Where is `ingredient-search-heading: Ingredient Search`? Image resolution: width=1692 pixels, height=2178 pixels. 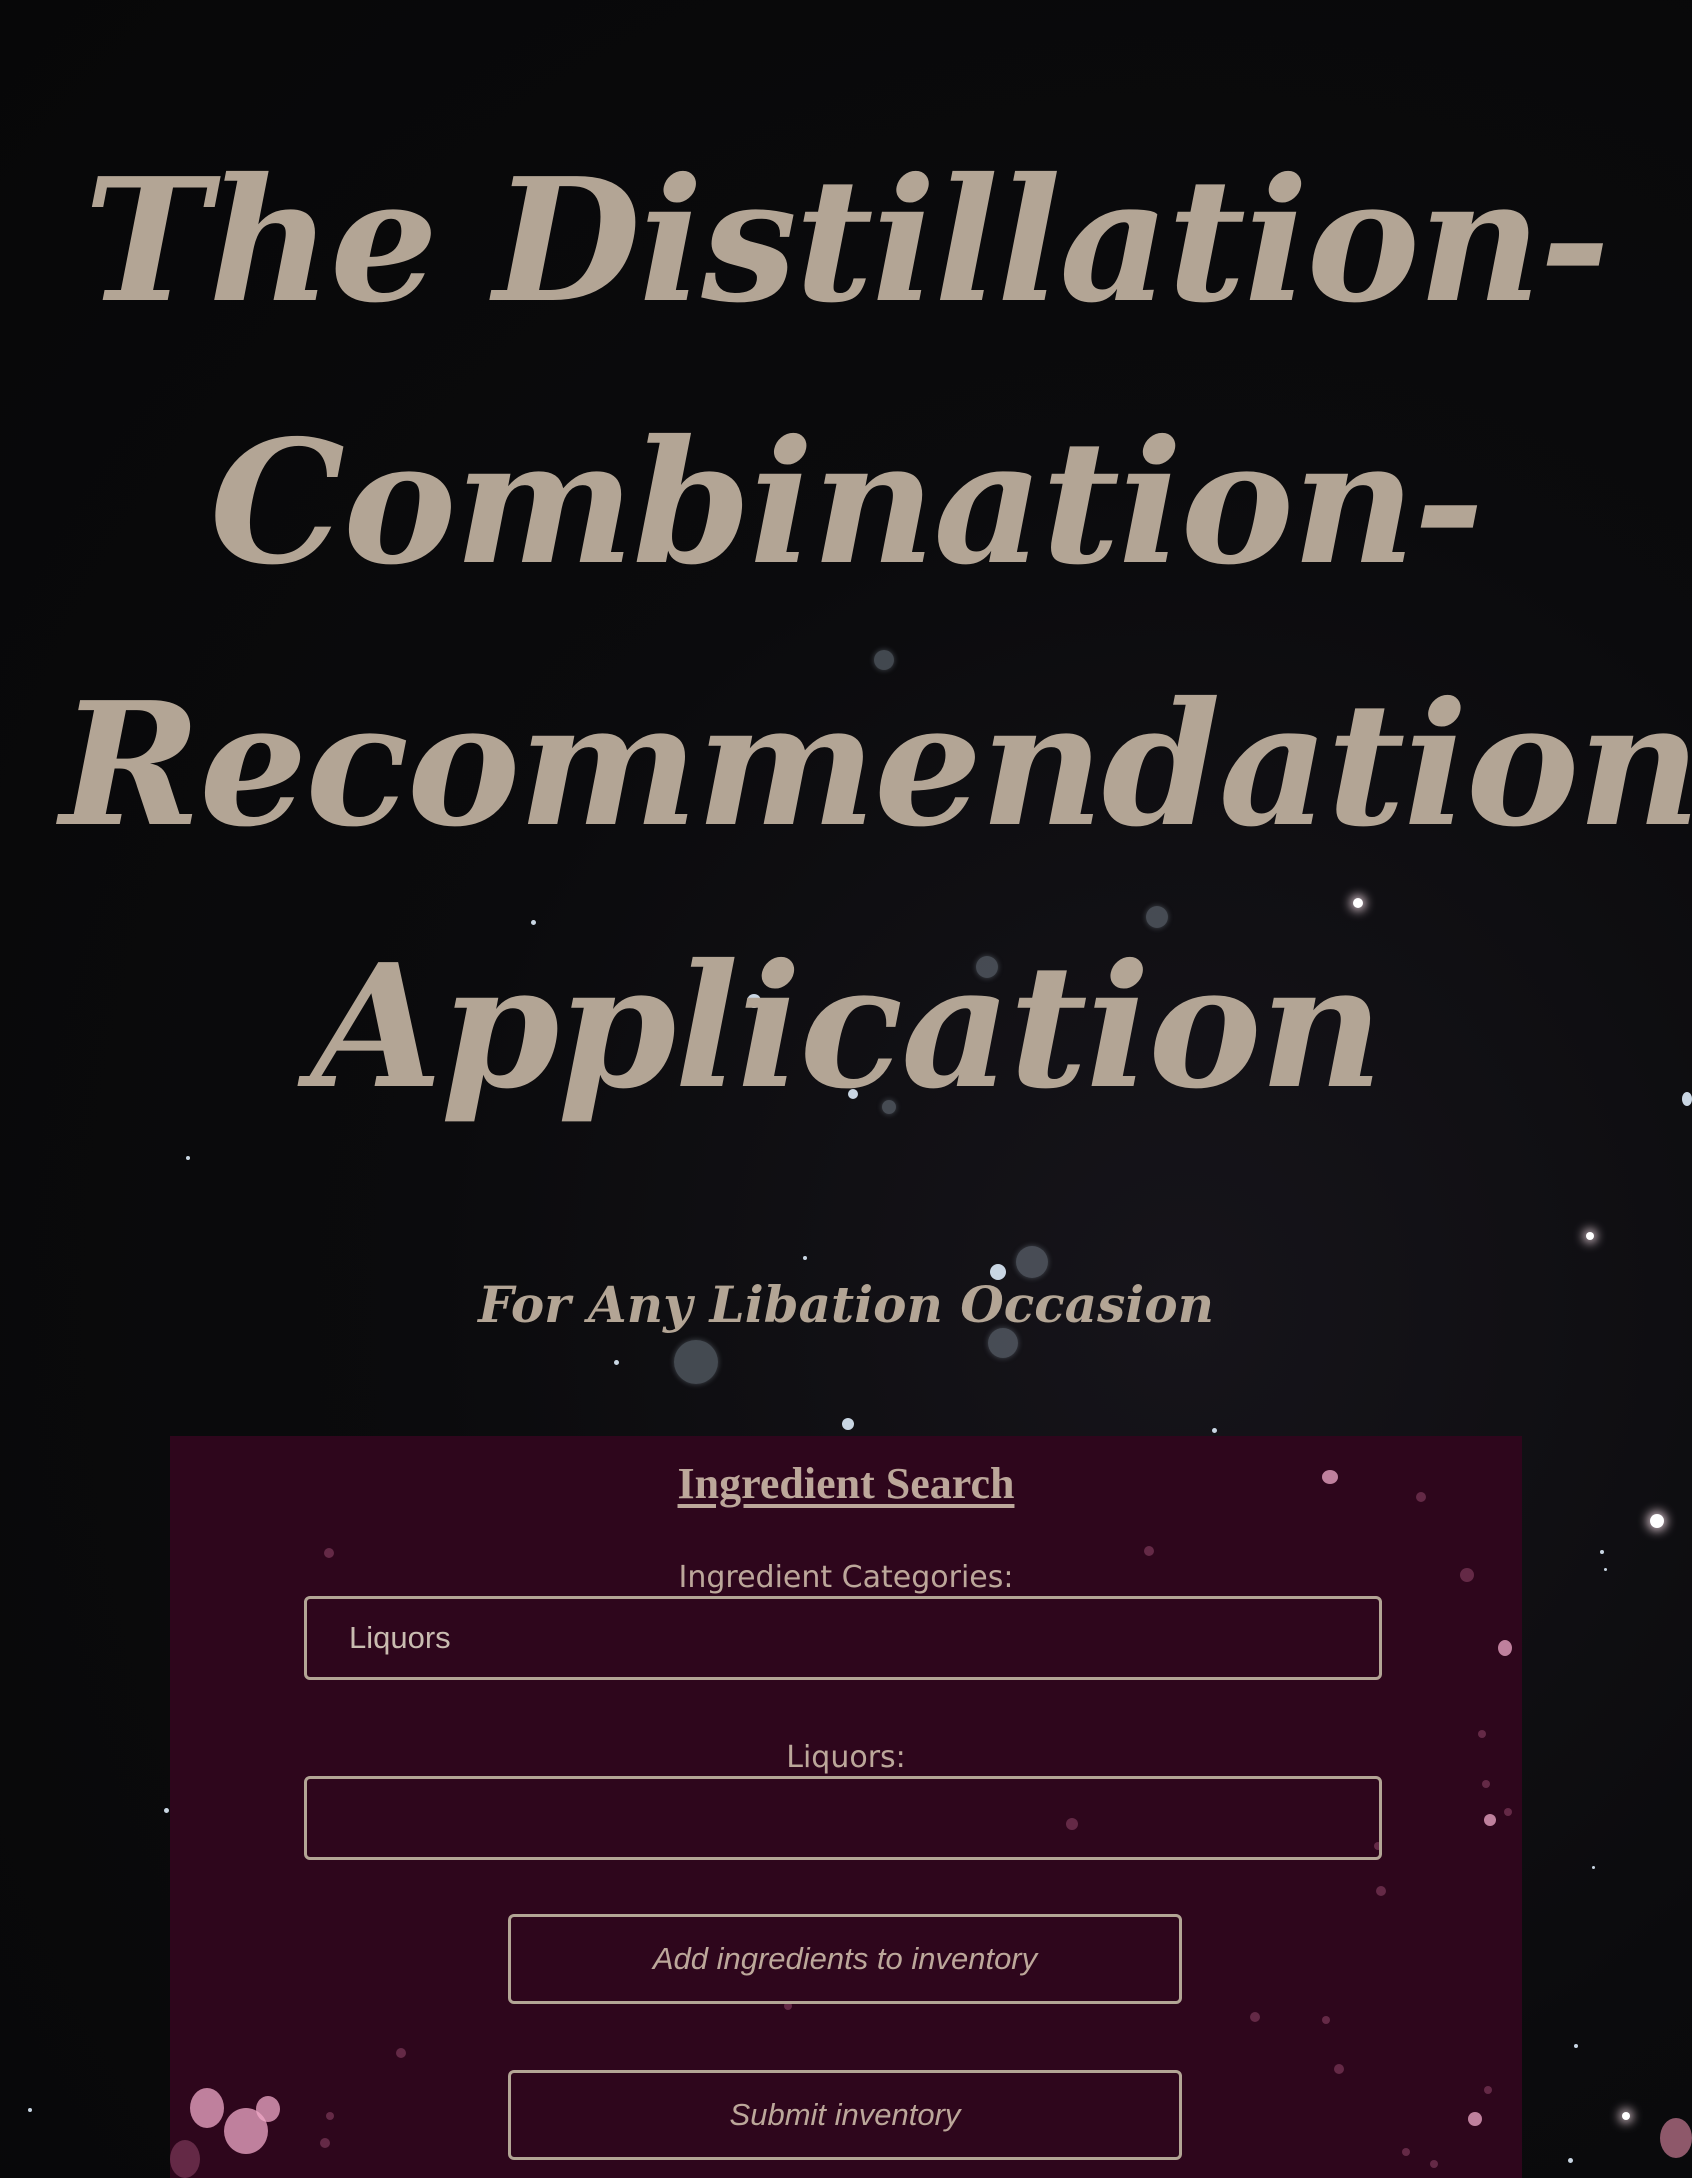 ingredient-search-heading: Ingredient Search is located at coordinates (846, 1483).